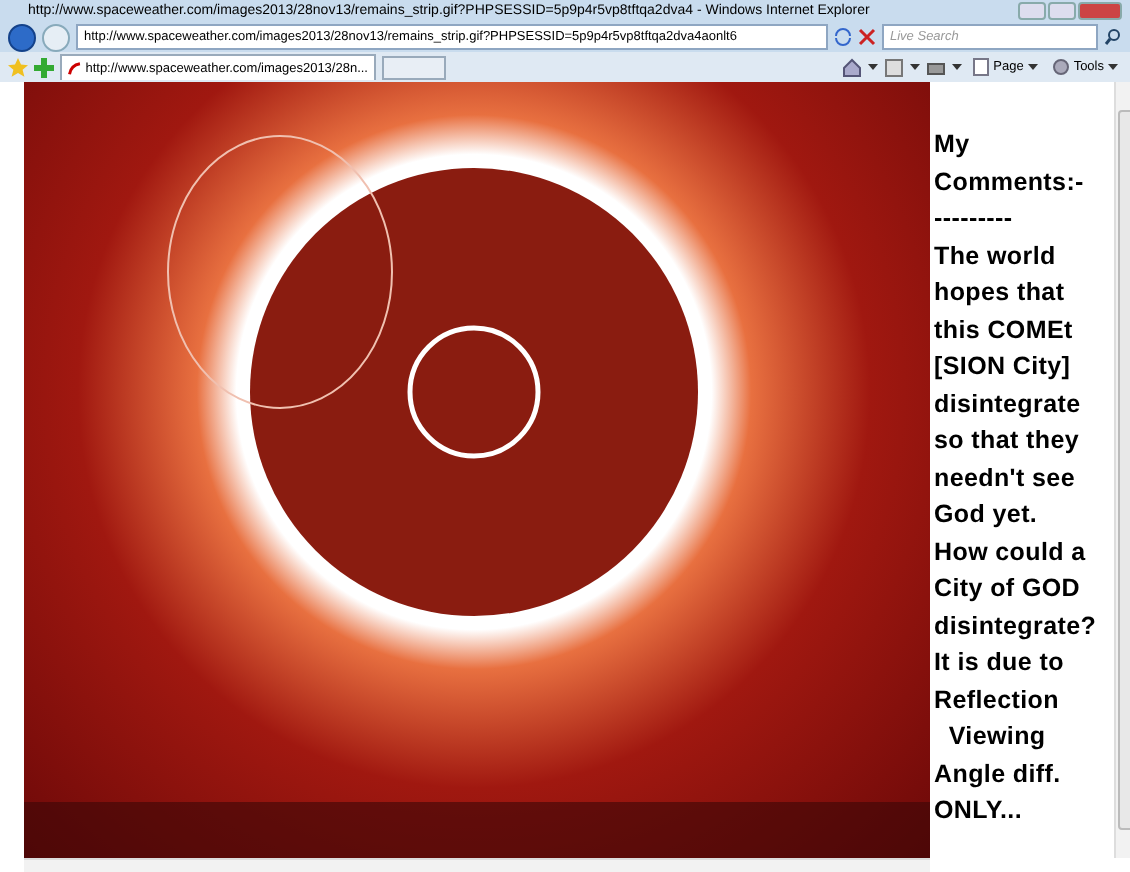 Image resolution: width=1130 pixels, height=872 pixels. What do you see at coordinates (843, 37) in the screenshot?
I see `refresh-icon` at bounding box center [843, 37].